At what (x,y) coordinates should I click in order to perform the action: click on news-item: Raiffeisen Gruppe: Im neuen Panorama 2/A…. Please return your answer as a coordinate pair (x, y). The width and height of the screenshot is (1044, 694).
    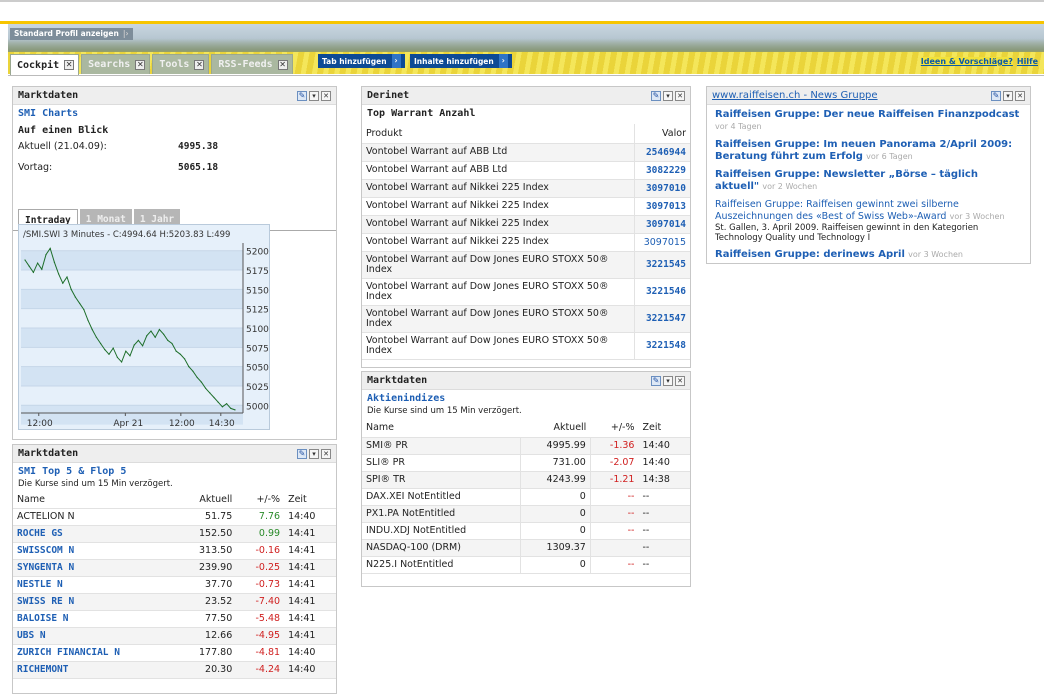
    Looking at the image, I should click on (868, 151).